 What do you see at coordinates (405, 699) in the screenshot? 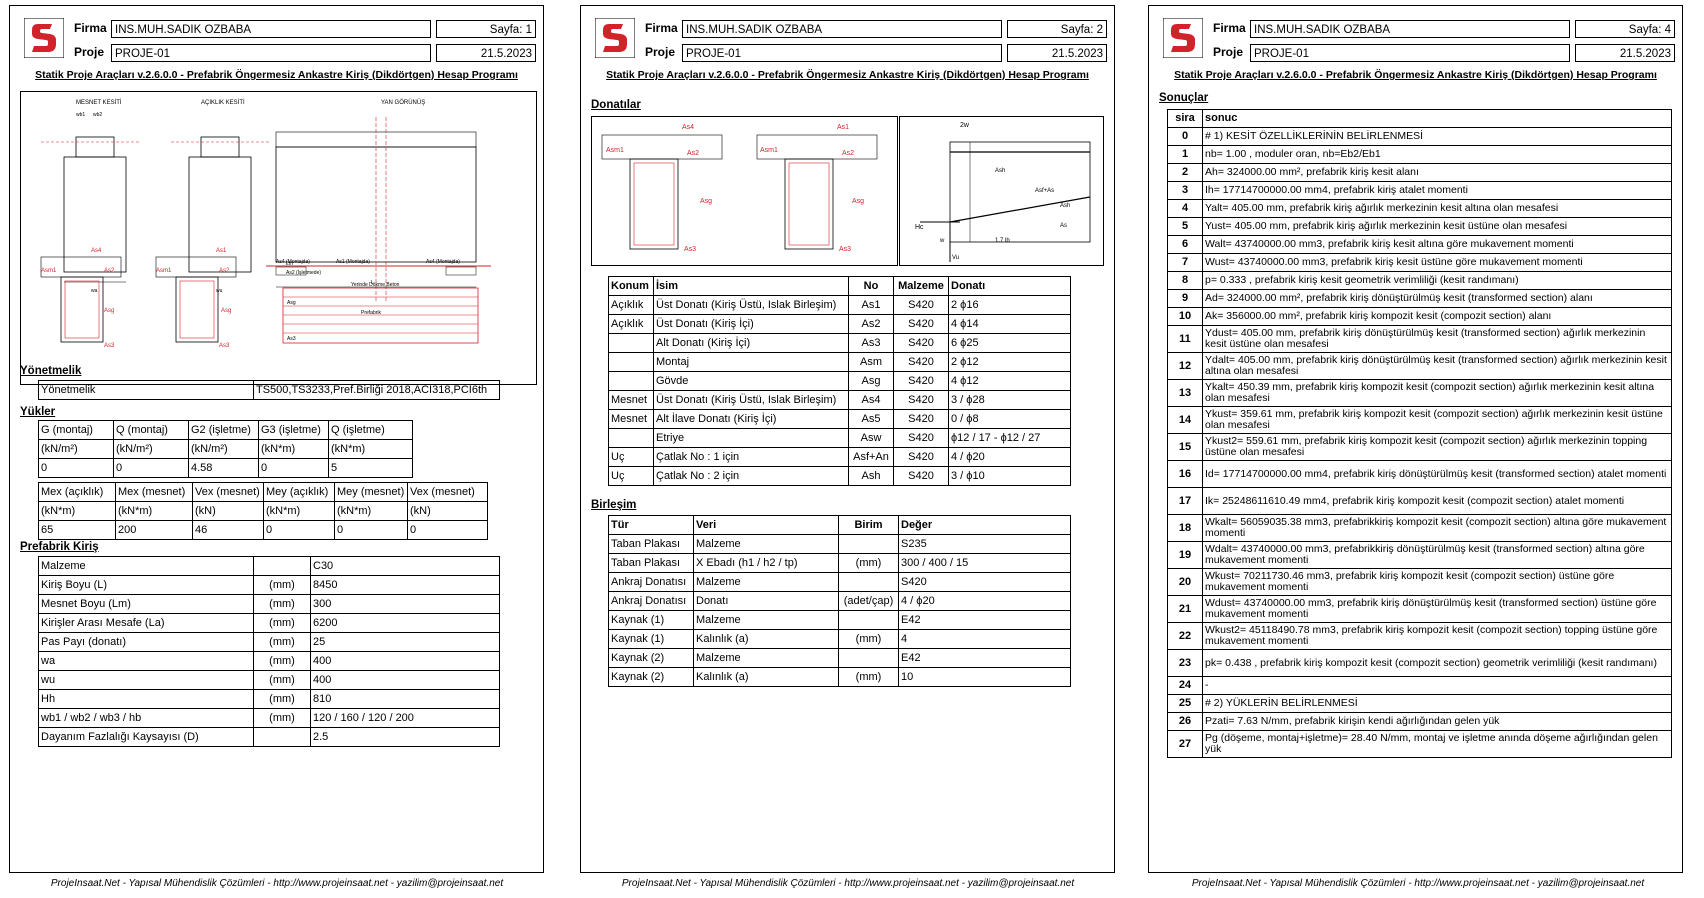
I see `table-cell: 810` at bounding box center [405, 699].